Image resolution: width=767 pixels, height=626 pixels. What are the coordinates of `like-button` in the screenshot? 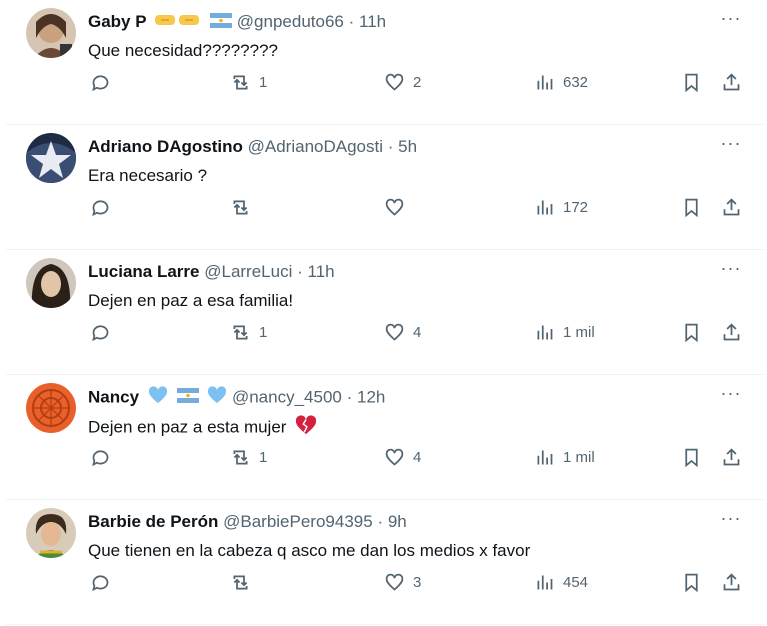 It's located at (398, 207).